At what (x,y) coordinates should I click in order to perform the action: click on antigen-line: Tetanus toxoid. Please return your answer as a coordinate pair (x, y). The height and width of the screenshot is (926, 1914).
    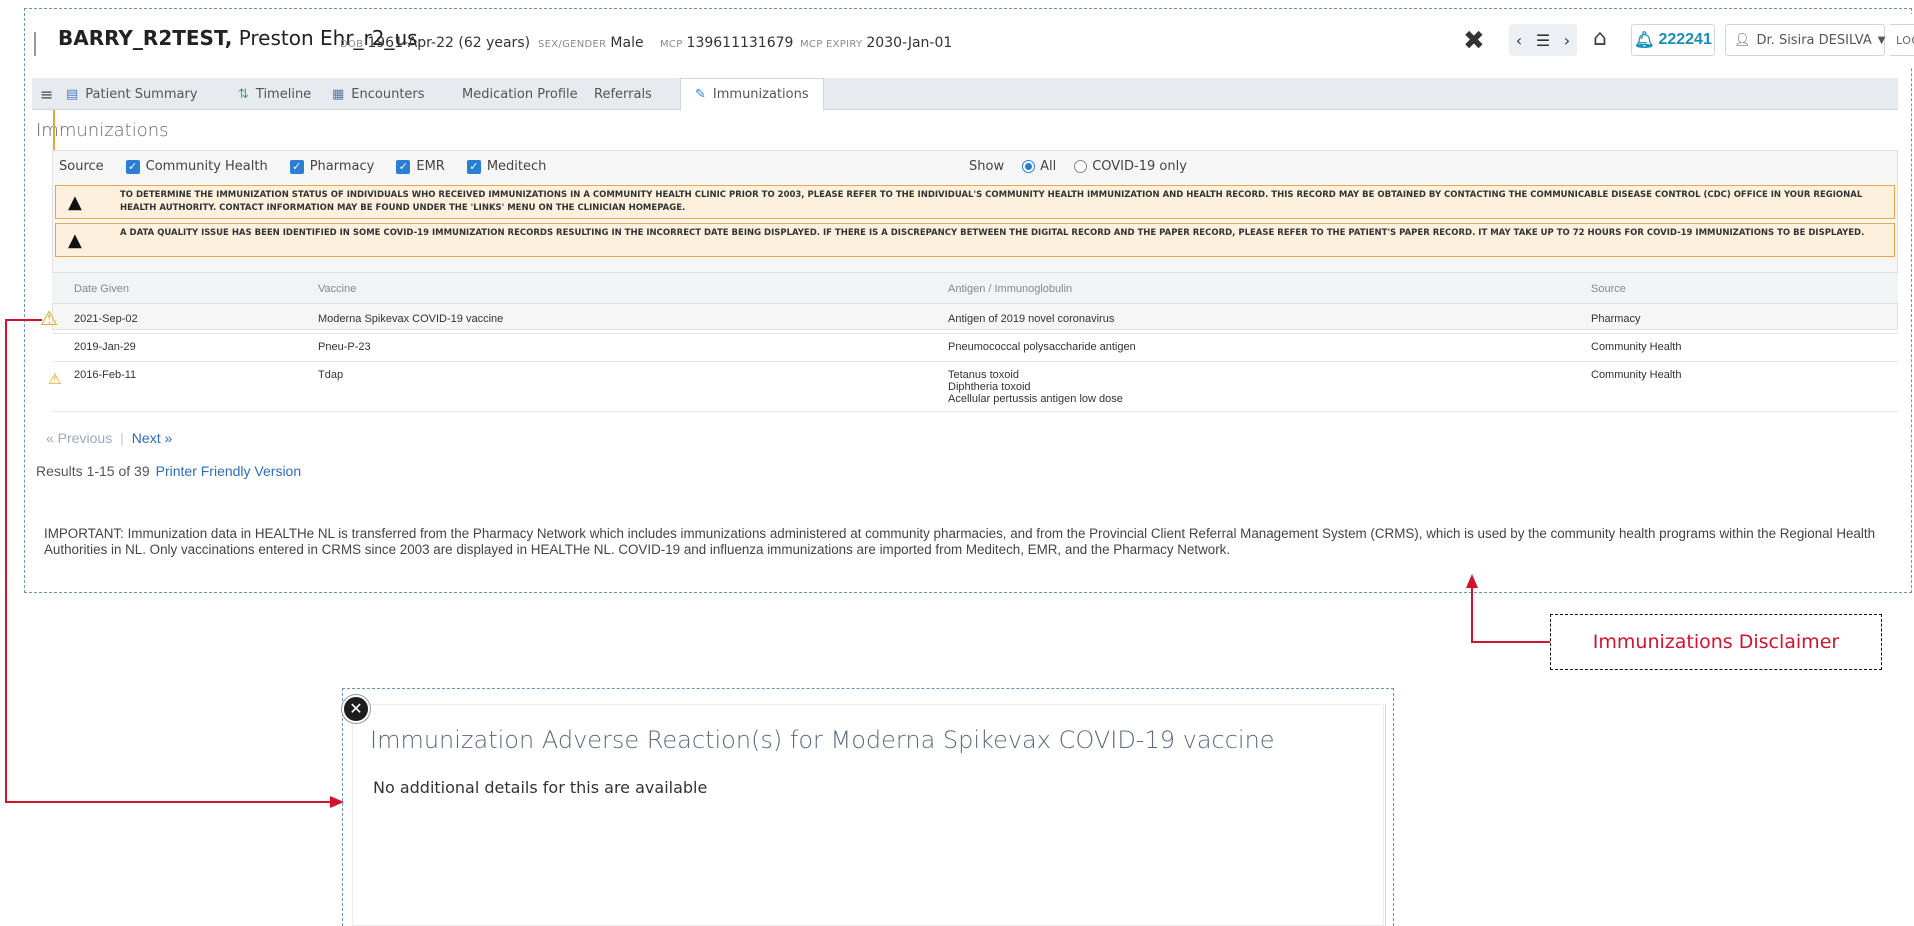
    Looking at the image, I should click on (983, 375).